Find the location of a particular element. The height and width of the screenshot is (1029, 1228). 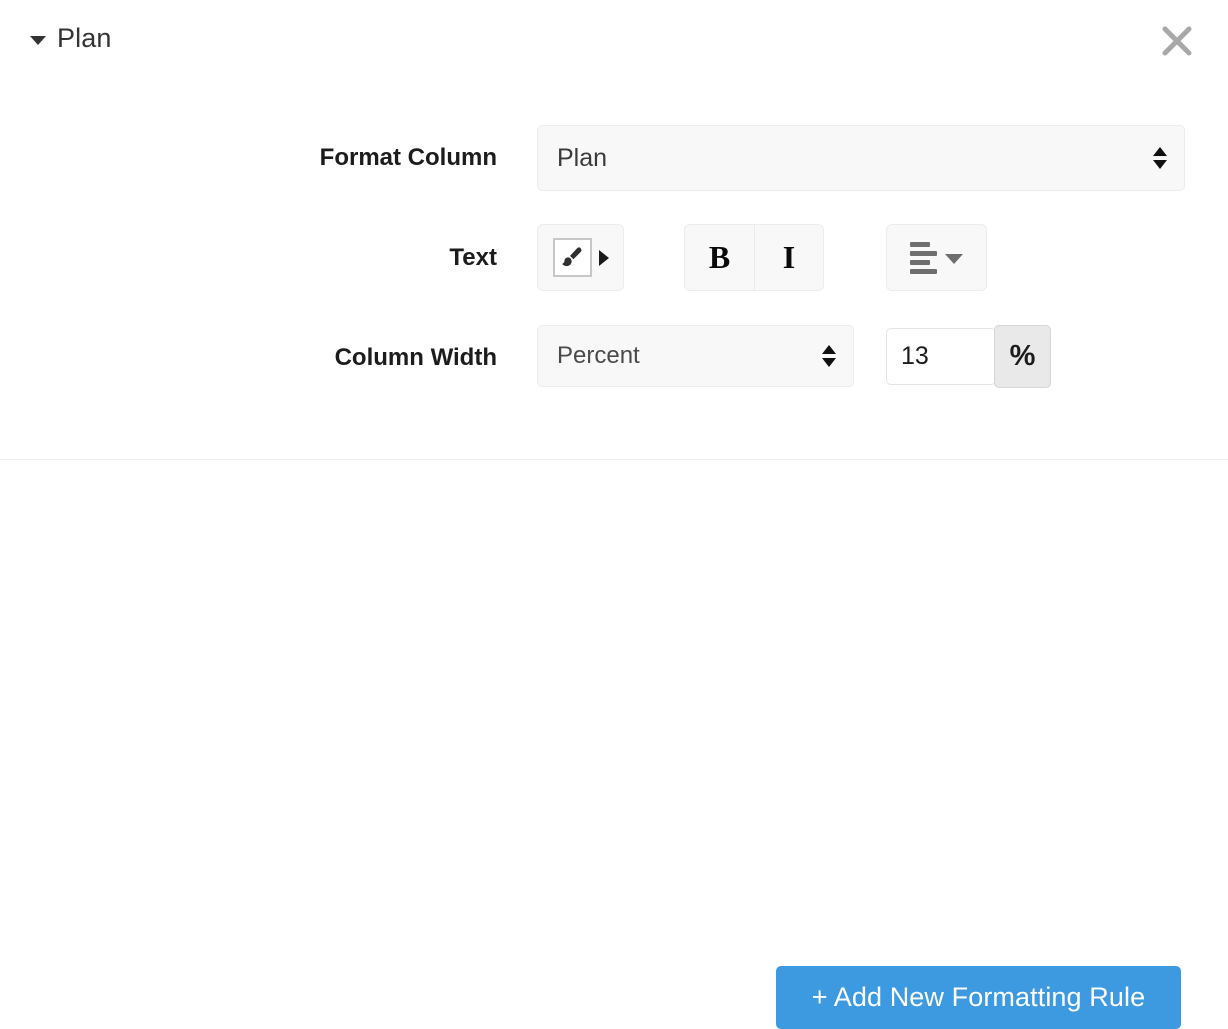

format-column-row: Format Column Plan is located at coordinates (614, 160).